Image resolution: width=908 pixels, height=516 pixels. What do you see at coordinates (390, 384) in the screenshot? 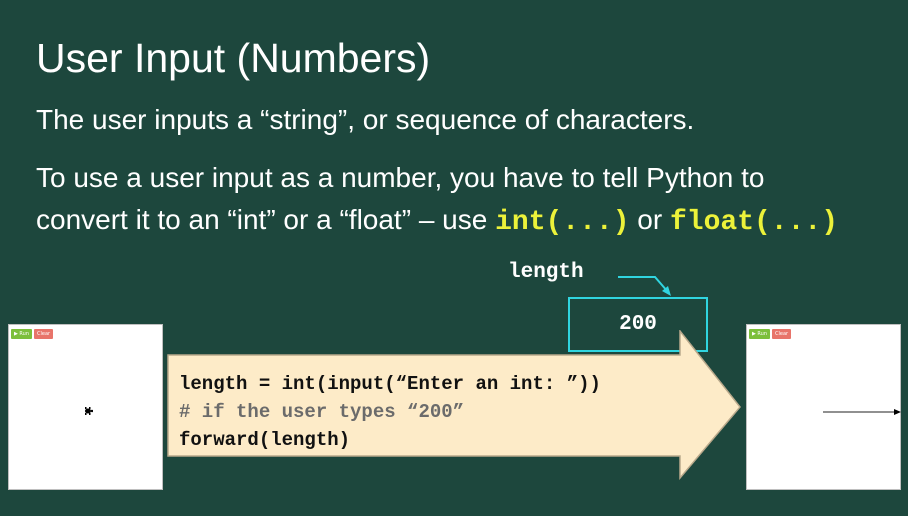
I see `code-line-input: length = int(input(“Enter an int: ”))` at bounding box center [390, 384].